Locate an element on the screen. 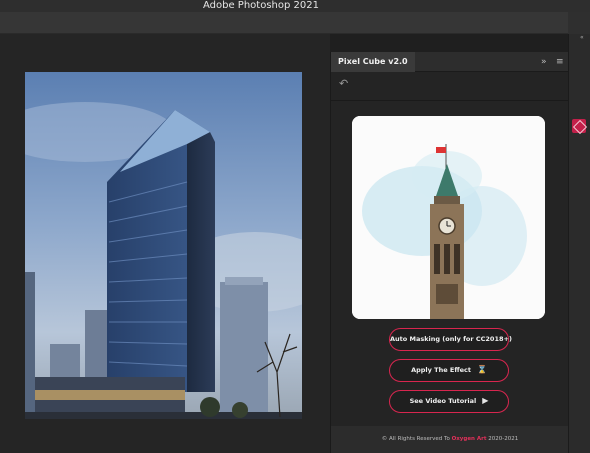 The width and height of the screenshot is (590, 453). copyright-years: 2020-2021 is located at coordinates (503, 439).